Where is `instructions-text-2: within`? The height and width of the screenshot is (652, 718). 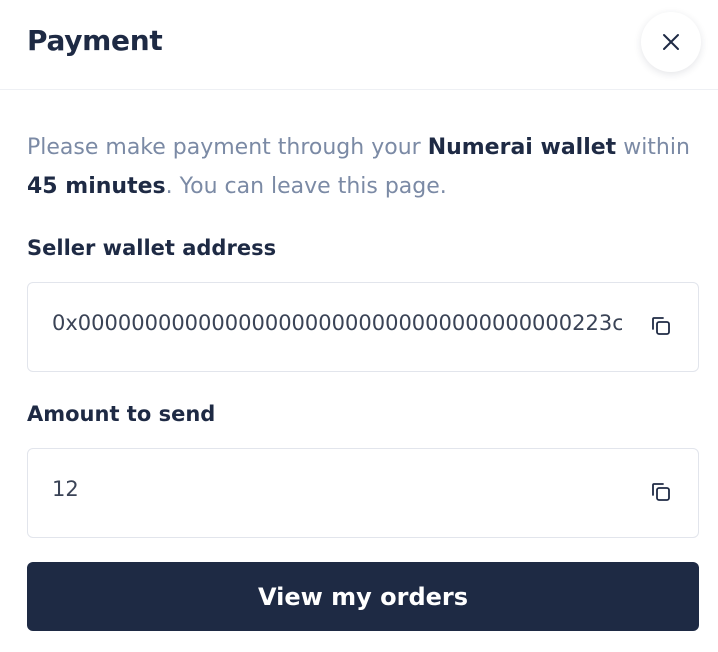 instructions-text-2: within is located at coordinates (653, 147).